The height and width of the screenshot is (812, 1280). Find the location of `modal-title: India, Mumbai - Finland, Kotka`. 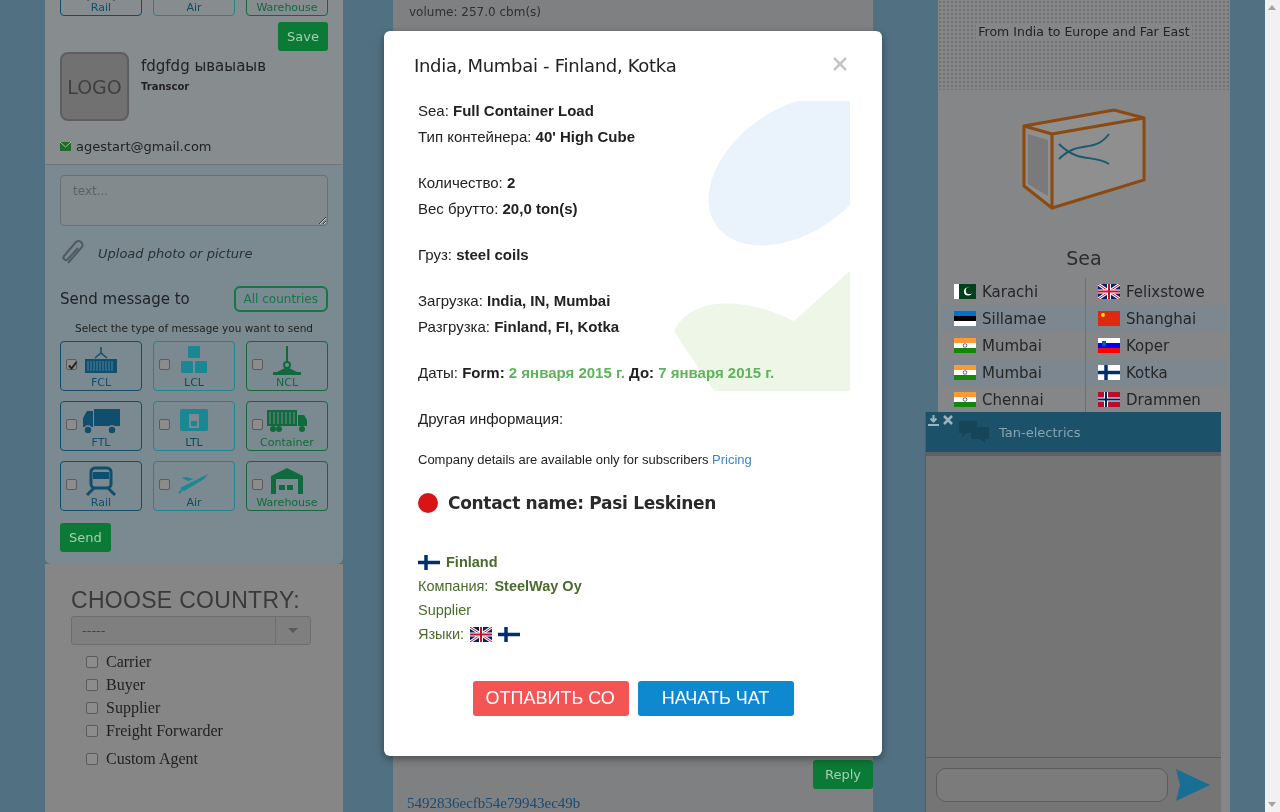

modal-title: India, Mumbai - Finland, Kotka is located at coordinates (545, 65).